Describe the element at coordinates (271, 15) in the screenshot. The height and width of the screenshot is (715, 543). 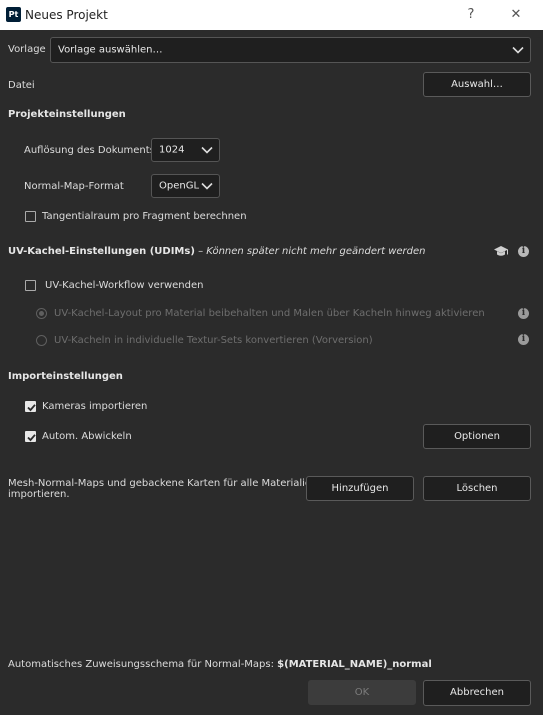
I see `title-bar: Pt Neues Projekt ? ✕` at that location.